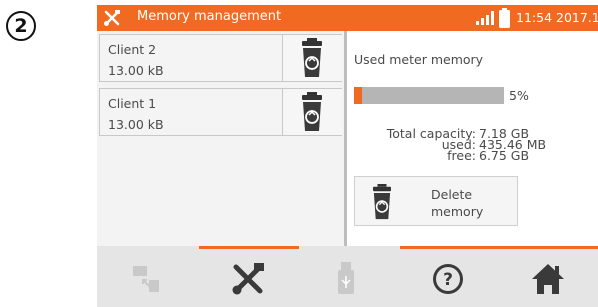 Image resolution: width=598 pixels, height=307 pixels. Describe the element at coordinates (358, 95) in the screenshot. I see `memory-usage-fill` at that location.